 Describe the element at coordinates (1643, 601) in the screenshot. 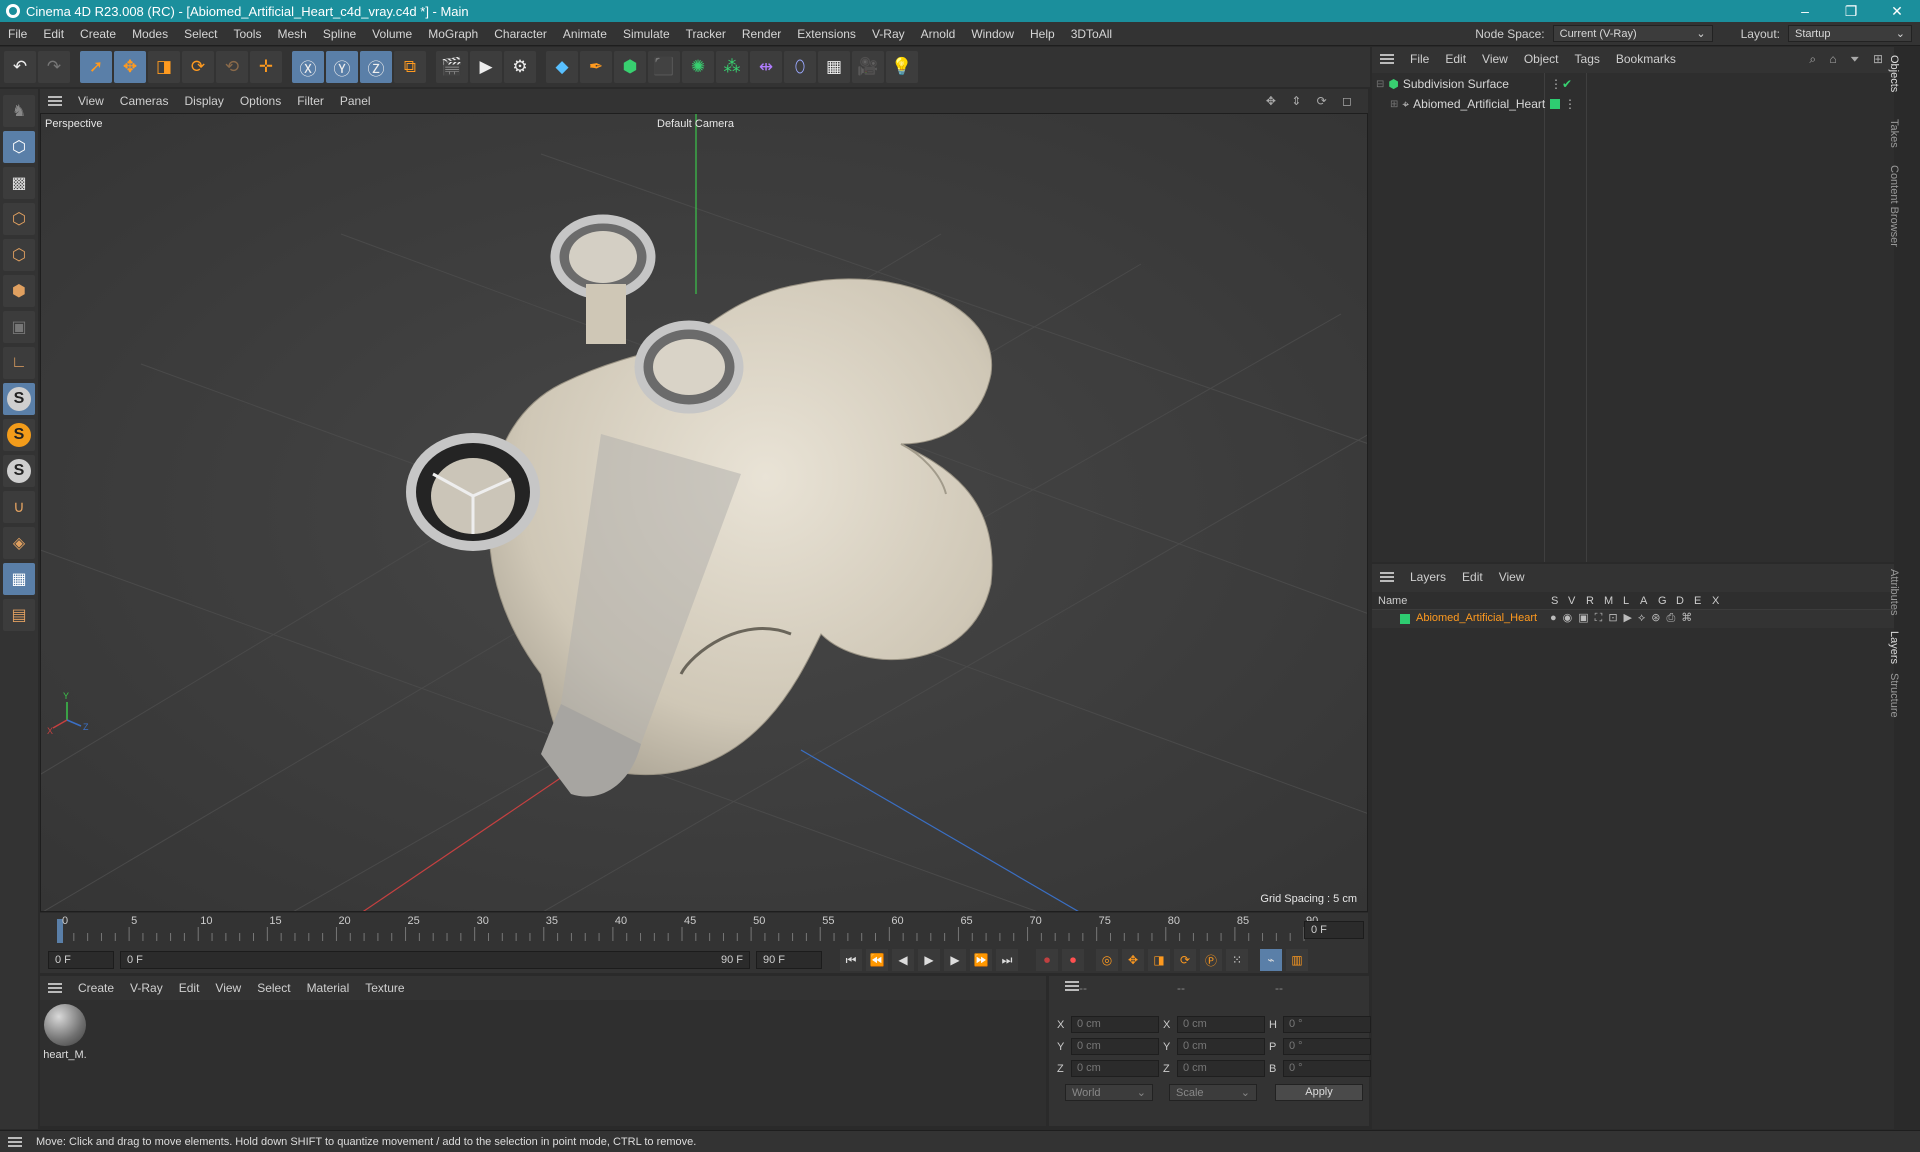

I see `column-animation: A` at that location.